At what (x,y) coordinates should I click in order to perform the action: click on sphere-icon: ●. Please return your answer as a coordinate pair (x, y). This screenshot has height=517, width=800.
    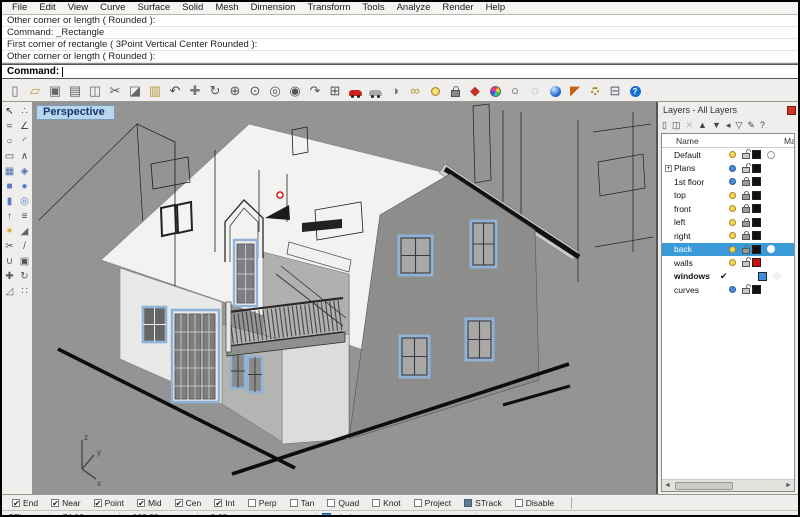
    Looking at the image, I should click on (24, 186).